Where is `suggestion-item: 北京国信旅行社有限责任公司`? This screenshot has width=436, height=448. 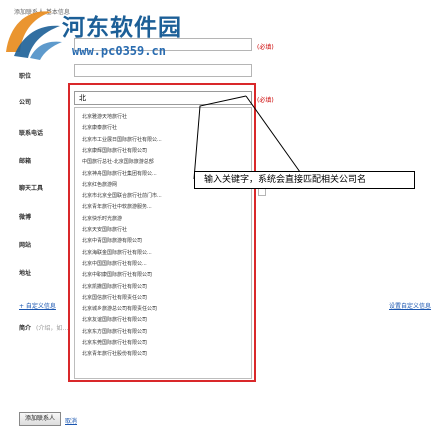 suggestion-item: 北京国信旅行社有限责任公司 is located at coordinates (114, 298).